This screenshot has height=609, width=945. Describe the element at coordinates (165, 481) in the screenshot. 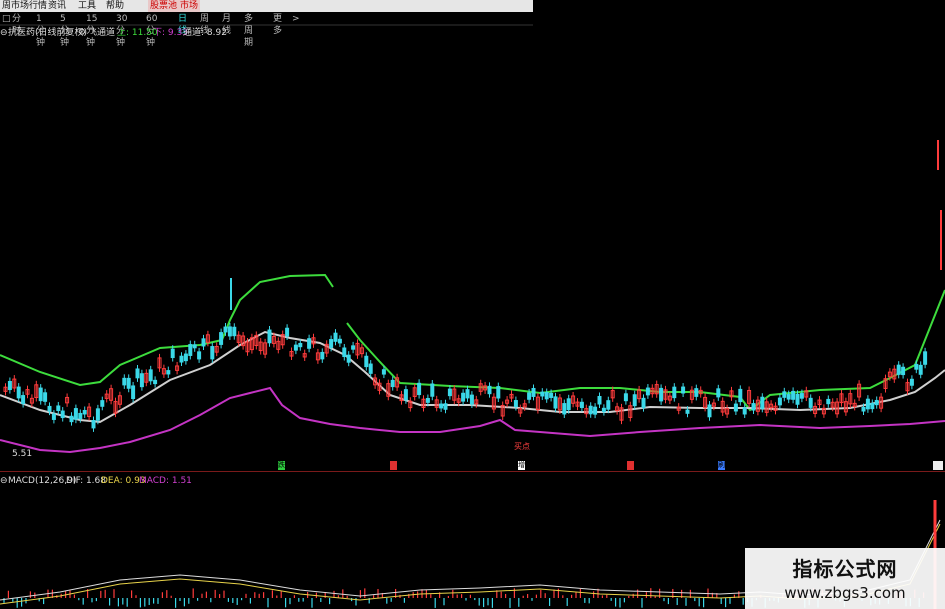

I see `macd-value: MACD: 1.51` at that location.